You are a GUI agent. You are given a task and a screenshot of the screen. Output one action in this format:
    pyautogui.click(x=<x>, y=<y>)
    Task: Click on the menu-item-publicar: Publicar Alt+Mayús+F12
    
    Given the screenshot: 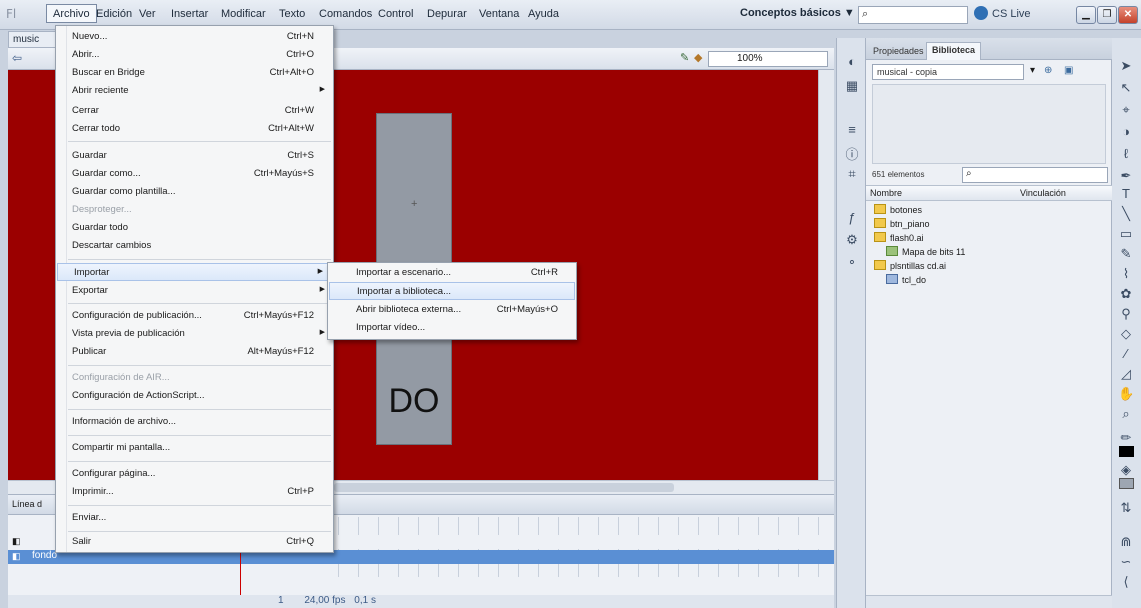 What is the action you would take?
    pyautogui.click(x=194, y=352)
    